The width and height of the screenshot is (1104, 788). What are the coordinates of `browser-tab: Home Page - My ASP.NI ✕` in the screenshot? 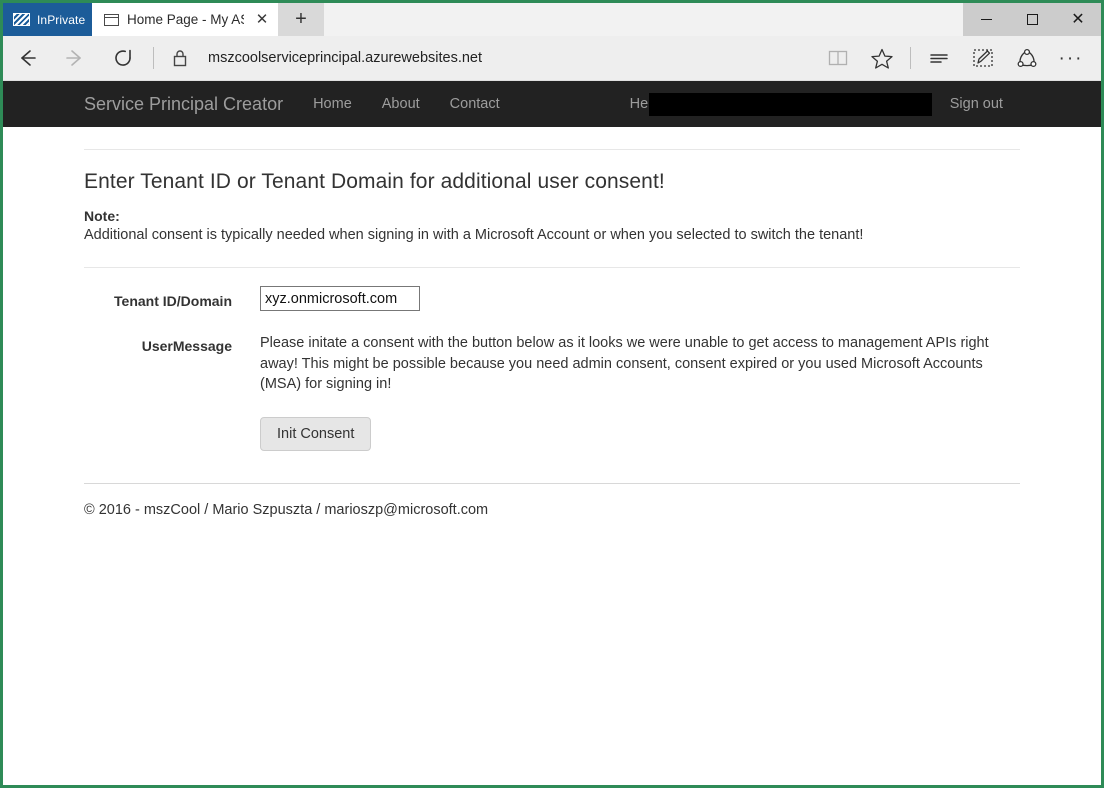 It's located at (185, 19).